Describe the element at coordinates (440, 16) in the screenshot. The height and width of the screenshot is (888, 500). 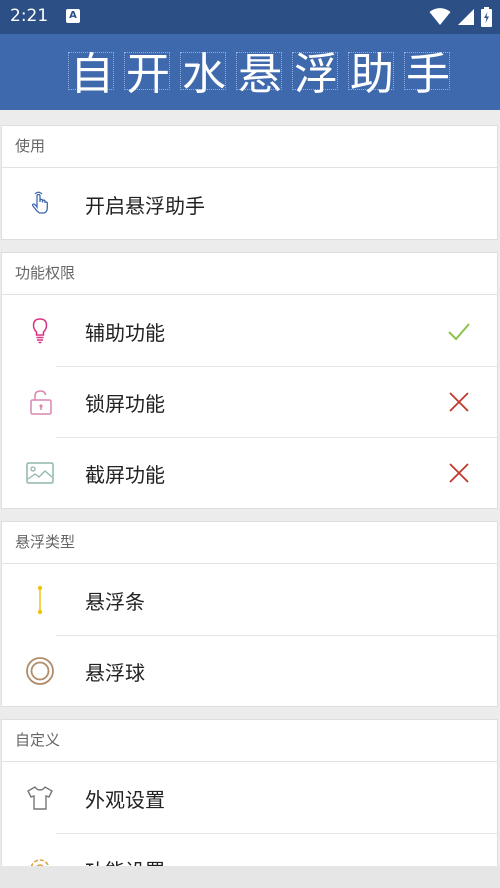
I see `wifi-icon` at that location.